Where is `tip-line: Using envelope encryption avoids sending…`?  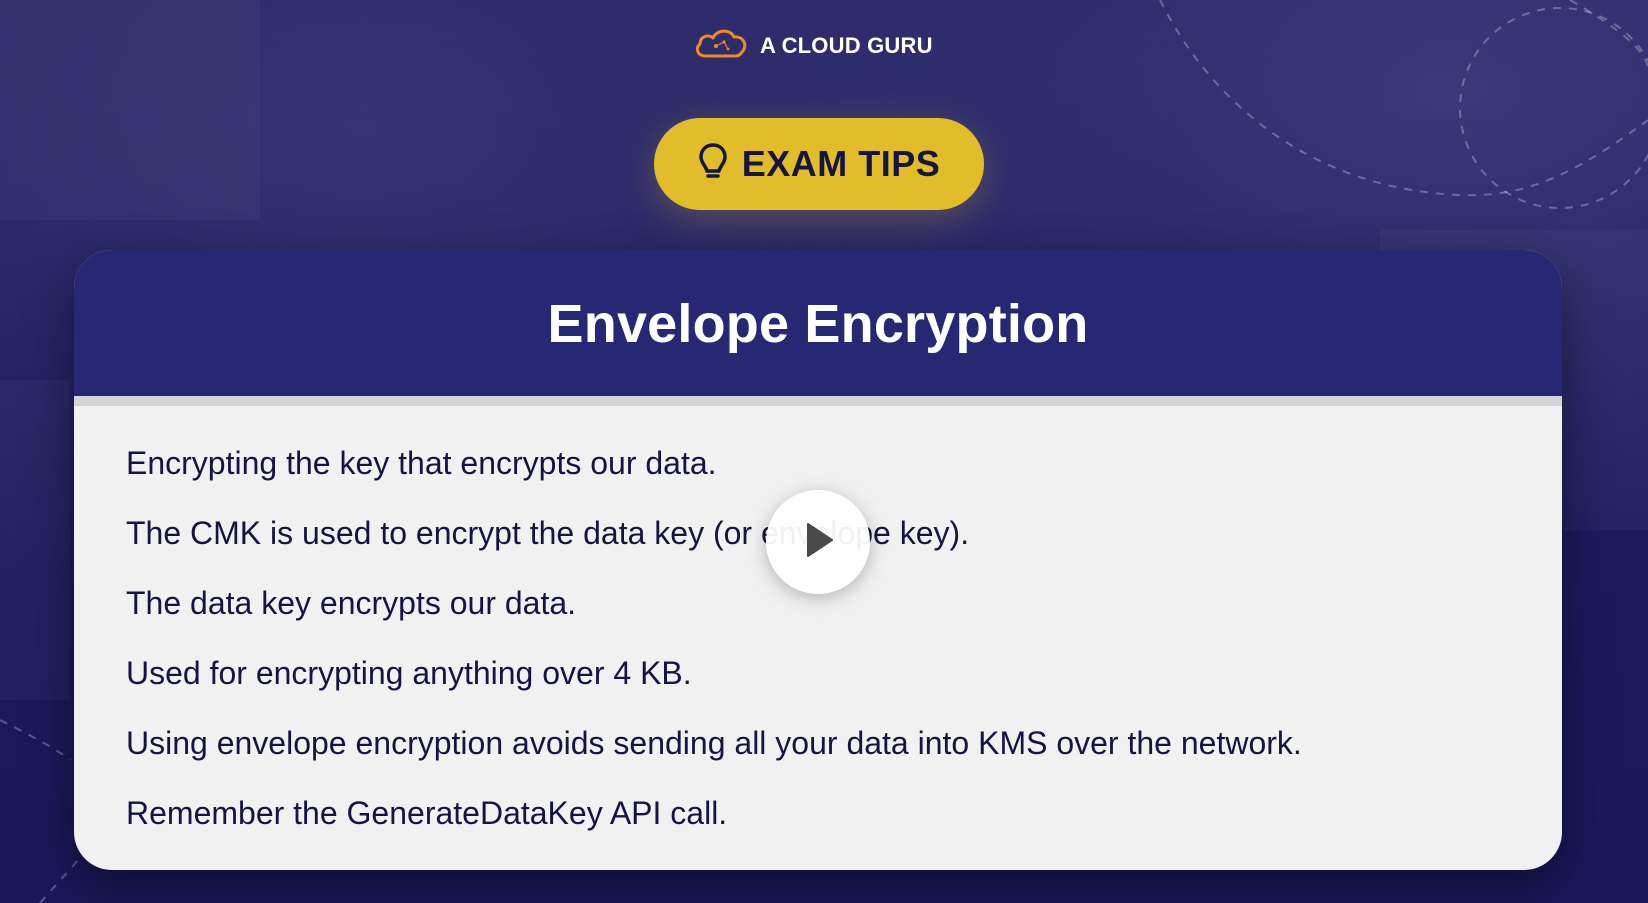
tip-line: Using envelope encryption avoids sending… is located at coordinates (714, 743).